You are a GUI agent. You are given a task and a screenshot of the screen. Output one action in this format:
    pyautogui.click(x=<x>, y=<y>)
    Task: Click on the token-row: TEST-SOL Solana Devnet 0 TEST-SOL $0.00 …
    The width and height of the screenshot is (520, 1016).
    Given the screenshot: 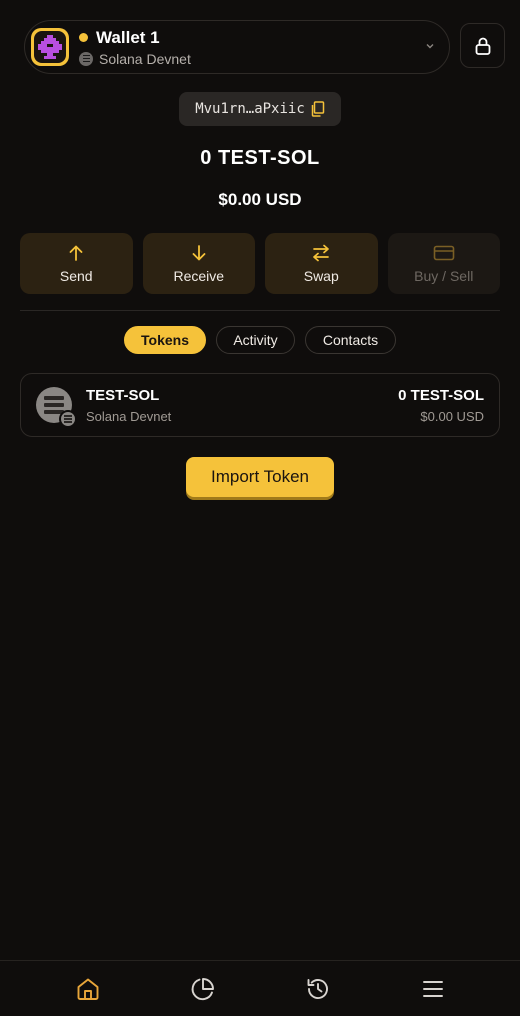 What is the action you would take?
    pyautogui.click(x=260, y=405)
    